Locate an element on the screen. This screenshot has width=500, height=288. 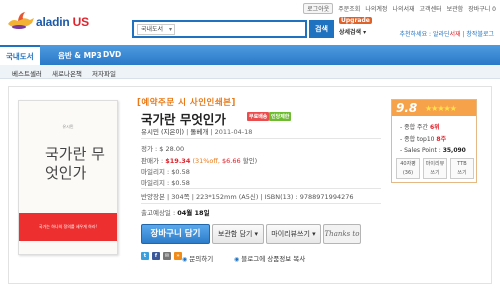
sales-point: - Sales Point : 35,090 is located at coordinates (433, 150).